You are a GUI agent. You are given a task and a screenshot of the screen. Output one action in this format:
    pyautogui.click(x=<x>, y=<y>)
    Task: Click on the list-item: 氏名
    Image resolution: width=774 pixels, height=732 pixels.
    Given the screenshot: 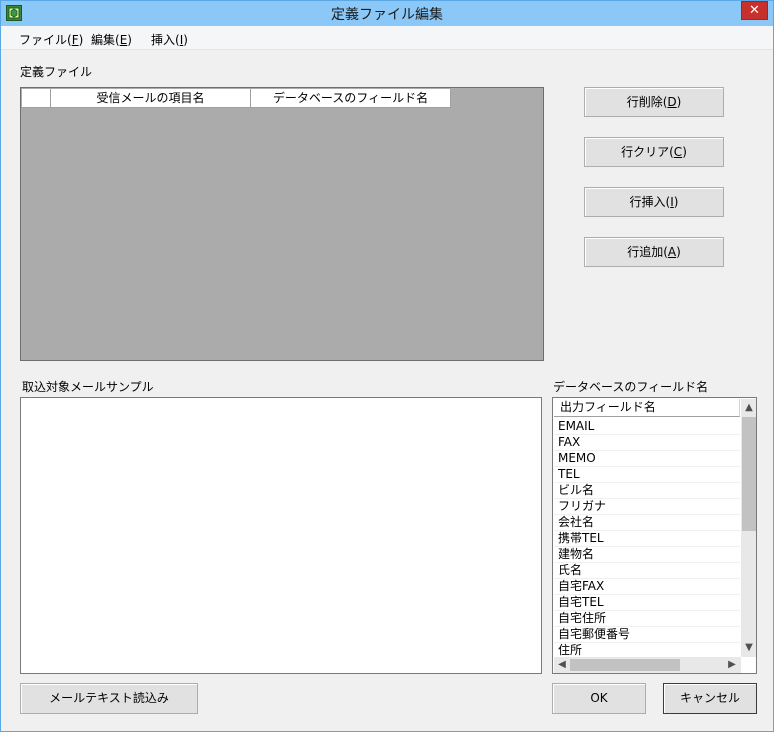 What is the action you would take?
    pyautogui.click(x=647, y=571)
    